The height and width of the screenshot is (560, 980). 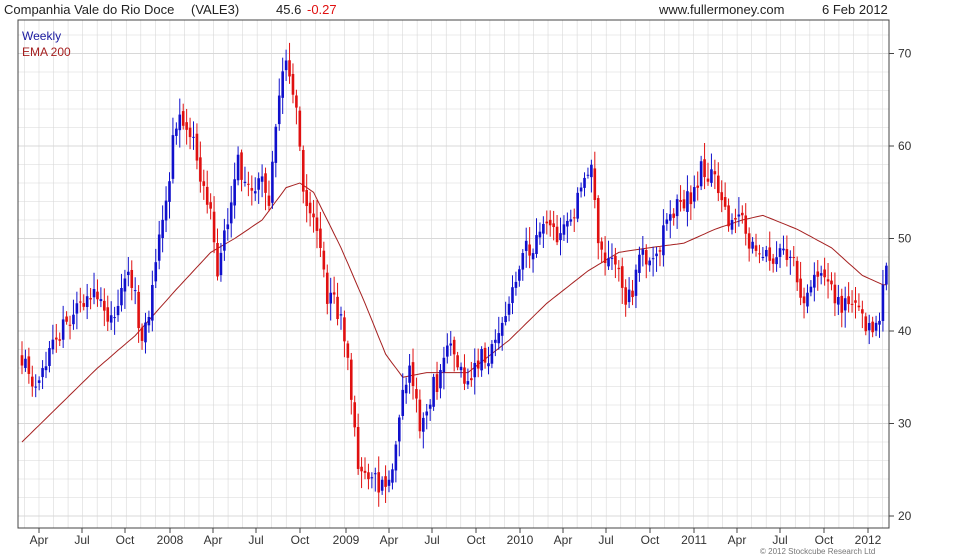 What do you see at coordinates (905, 516) in the screenshot?
I see `y-tick-label: 20` at bounding box center [905, 516].